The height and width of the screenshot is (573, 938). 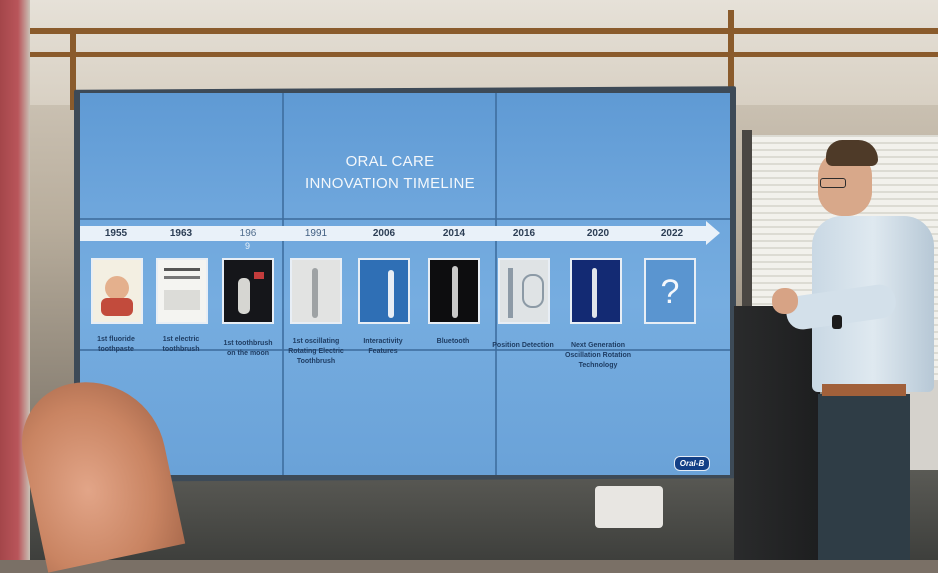 I want to click on oral-b-logo: Oral-B, so click(x=692, y=463).